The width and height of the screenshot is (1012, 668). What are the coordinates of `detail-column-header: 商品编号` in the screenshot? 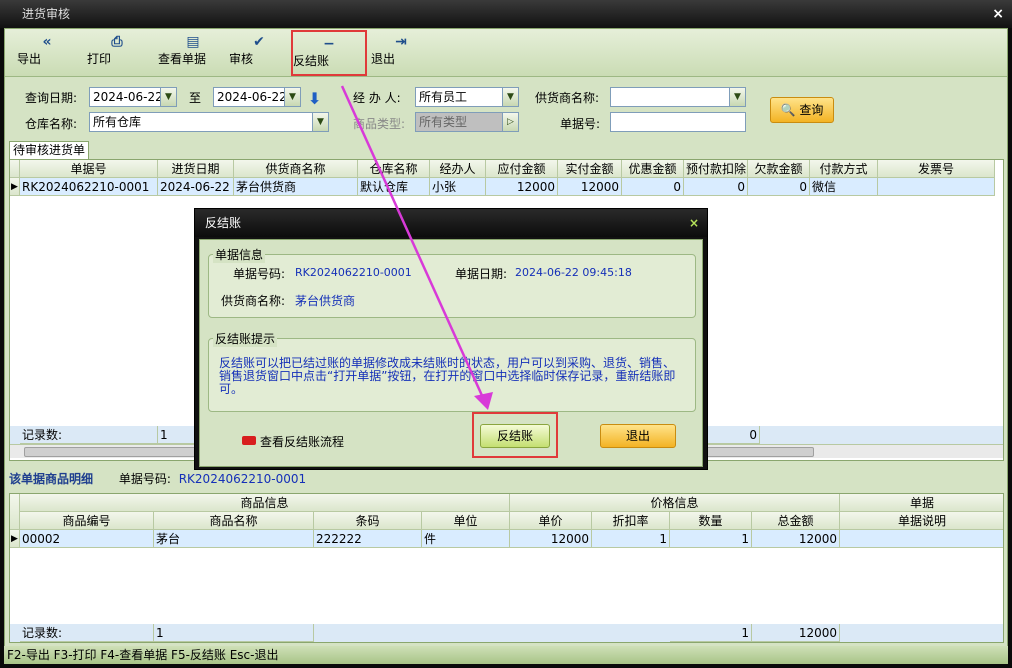 It's located at (87, 521).